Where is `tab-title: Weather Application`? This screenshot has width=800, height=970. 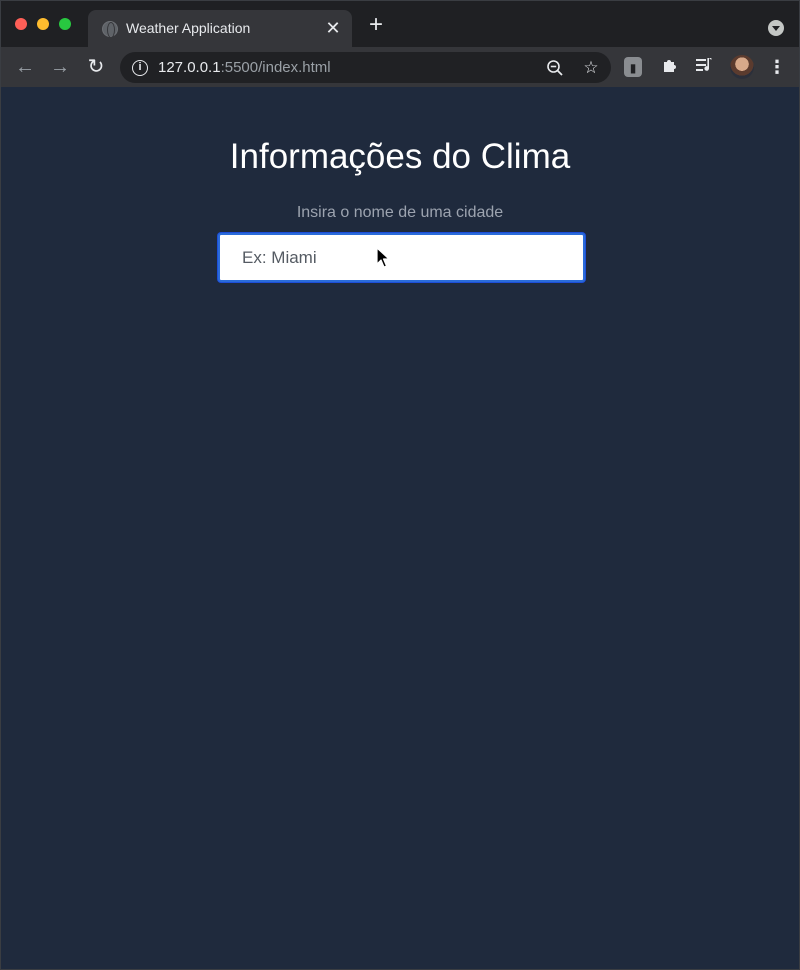
tab-title: Weather Application is located at coordinates (188, 28).